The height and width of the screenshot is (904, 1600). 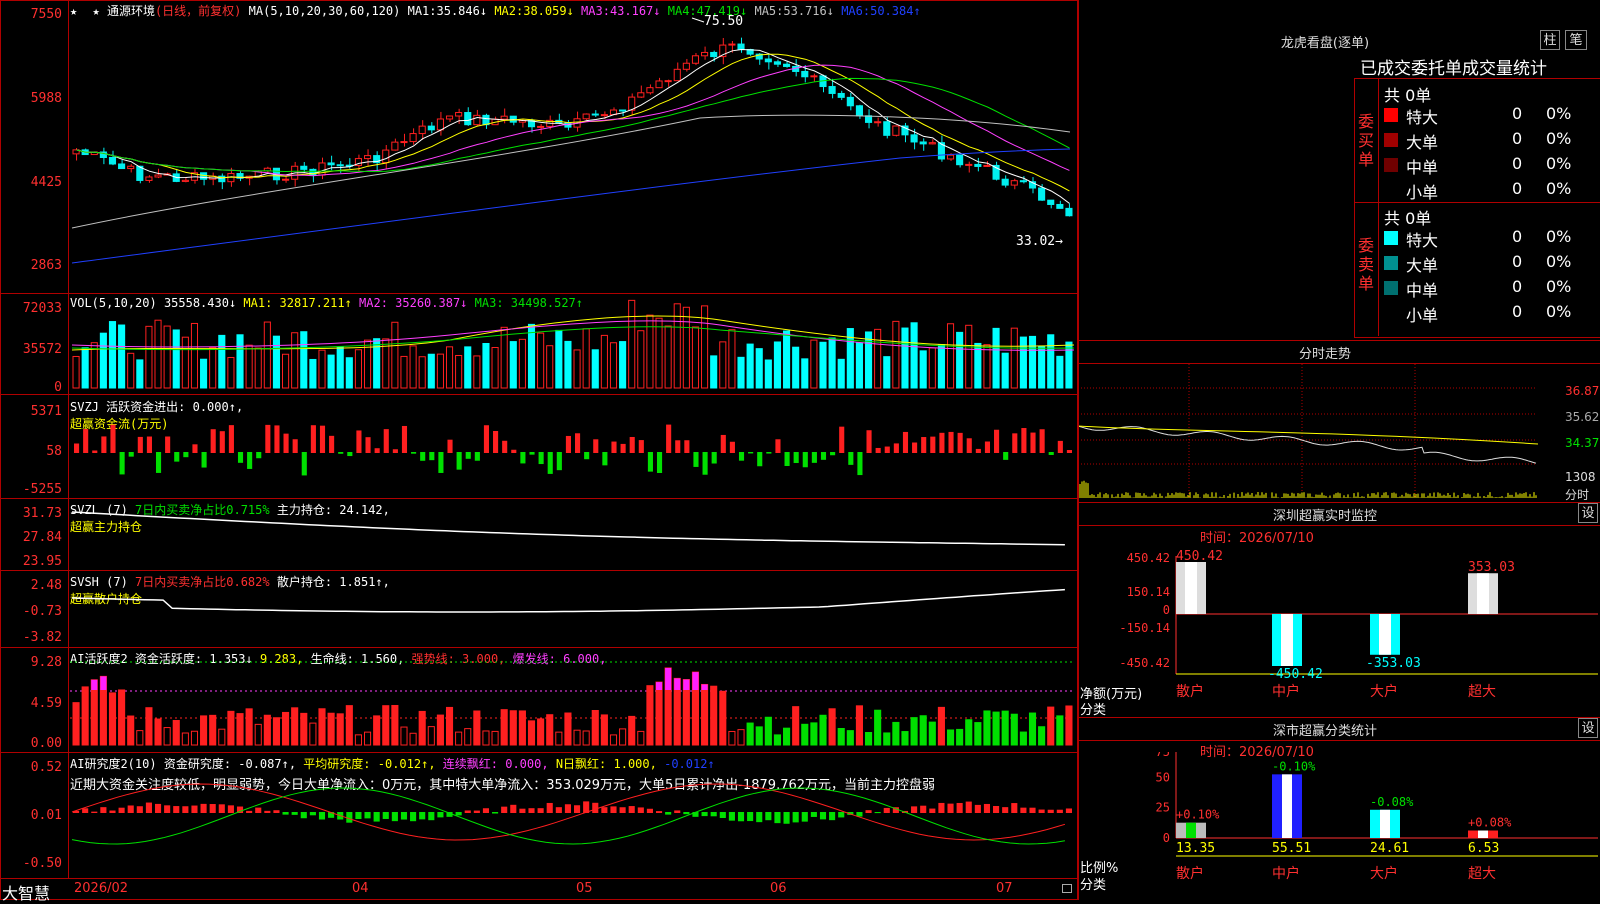 What do you see at coordinates (1588, 513) in the screenshot?
I see `monitor-settings-button: 设` at bounding box center [1588, 513].